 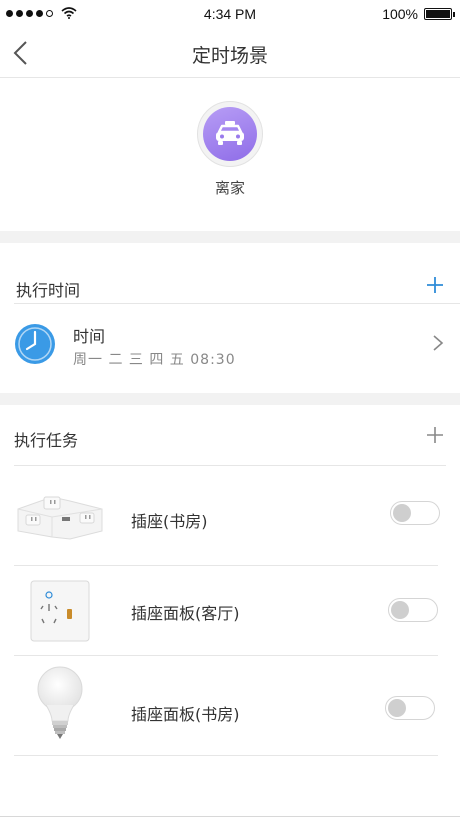 I want to click on nav-bar: 定时场景, so click(x=230, y=53).